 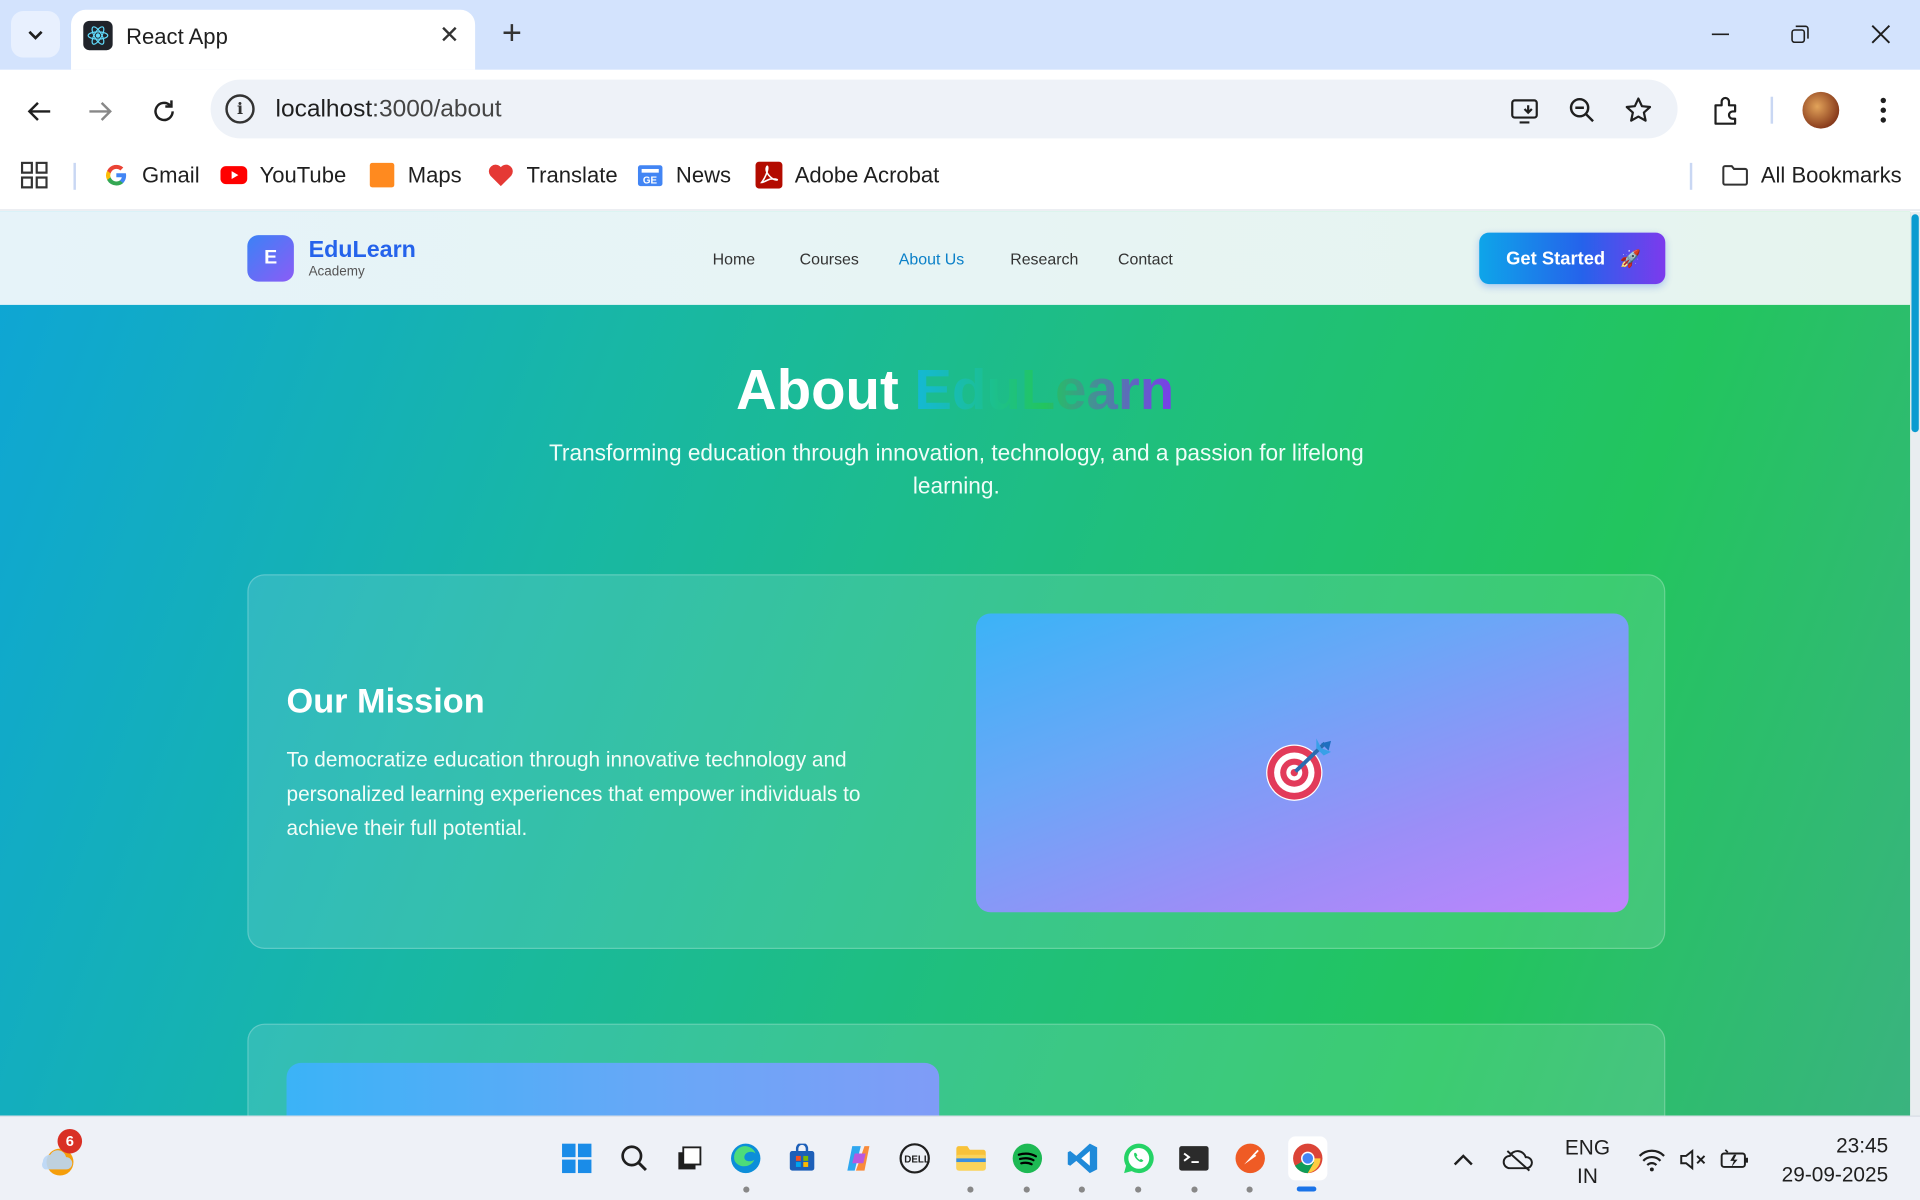 What do you see at coordinates (1720, 34) in the screenshot?
I see `minimize-icon` at bounding box center [1720, 34].